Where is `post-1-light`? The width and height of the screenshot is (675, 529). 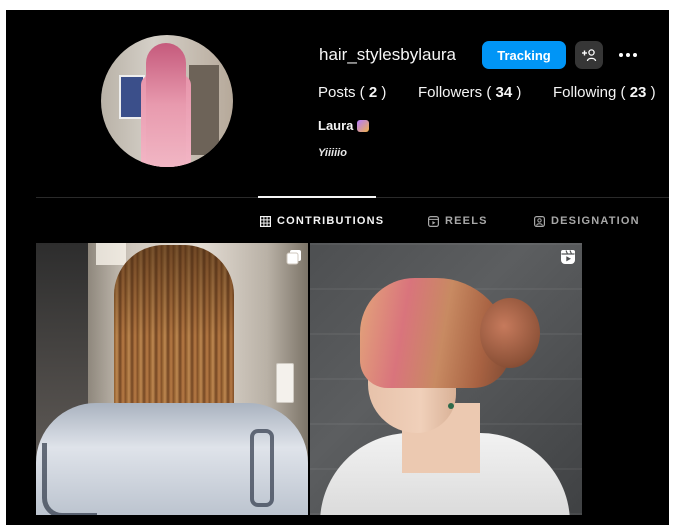
post-1-light is located at coordinates (111, 254).